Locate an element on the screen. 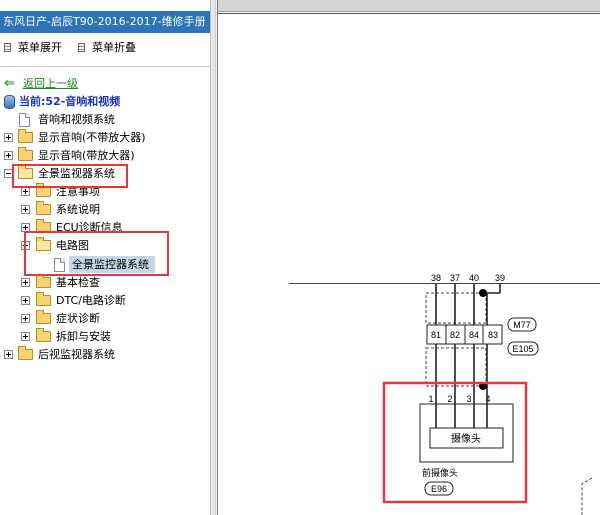  tree-item-audio-video-system: 音响和视频系统 is located at coordinates (105, 120).